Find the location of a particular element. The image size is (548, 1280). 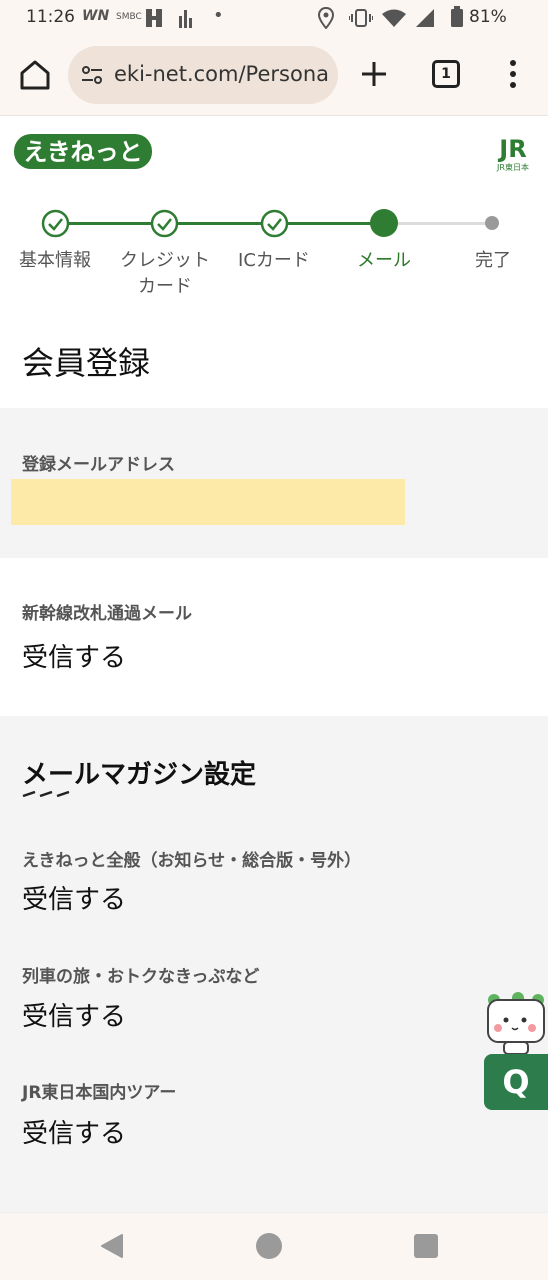

email-label: 登録メールアドレス is located at coordinates (98, 465).